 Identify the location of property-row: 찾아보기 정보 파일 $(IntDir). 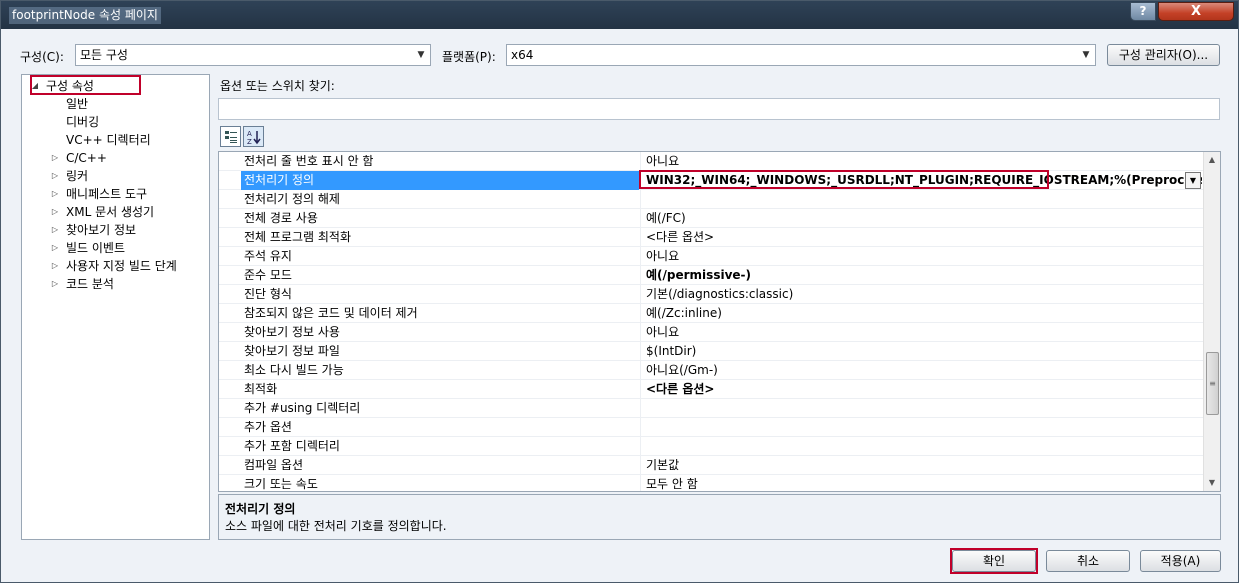
(711, 351).